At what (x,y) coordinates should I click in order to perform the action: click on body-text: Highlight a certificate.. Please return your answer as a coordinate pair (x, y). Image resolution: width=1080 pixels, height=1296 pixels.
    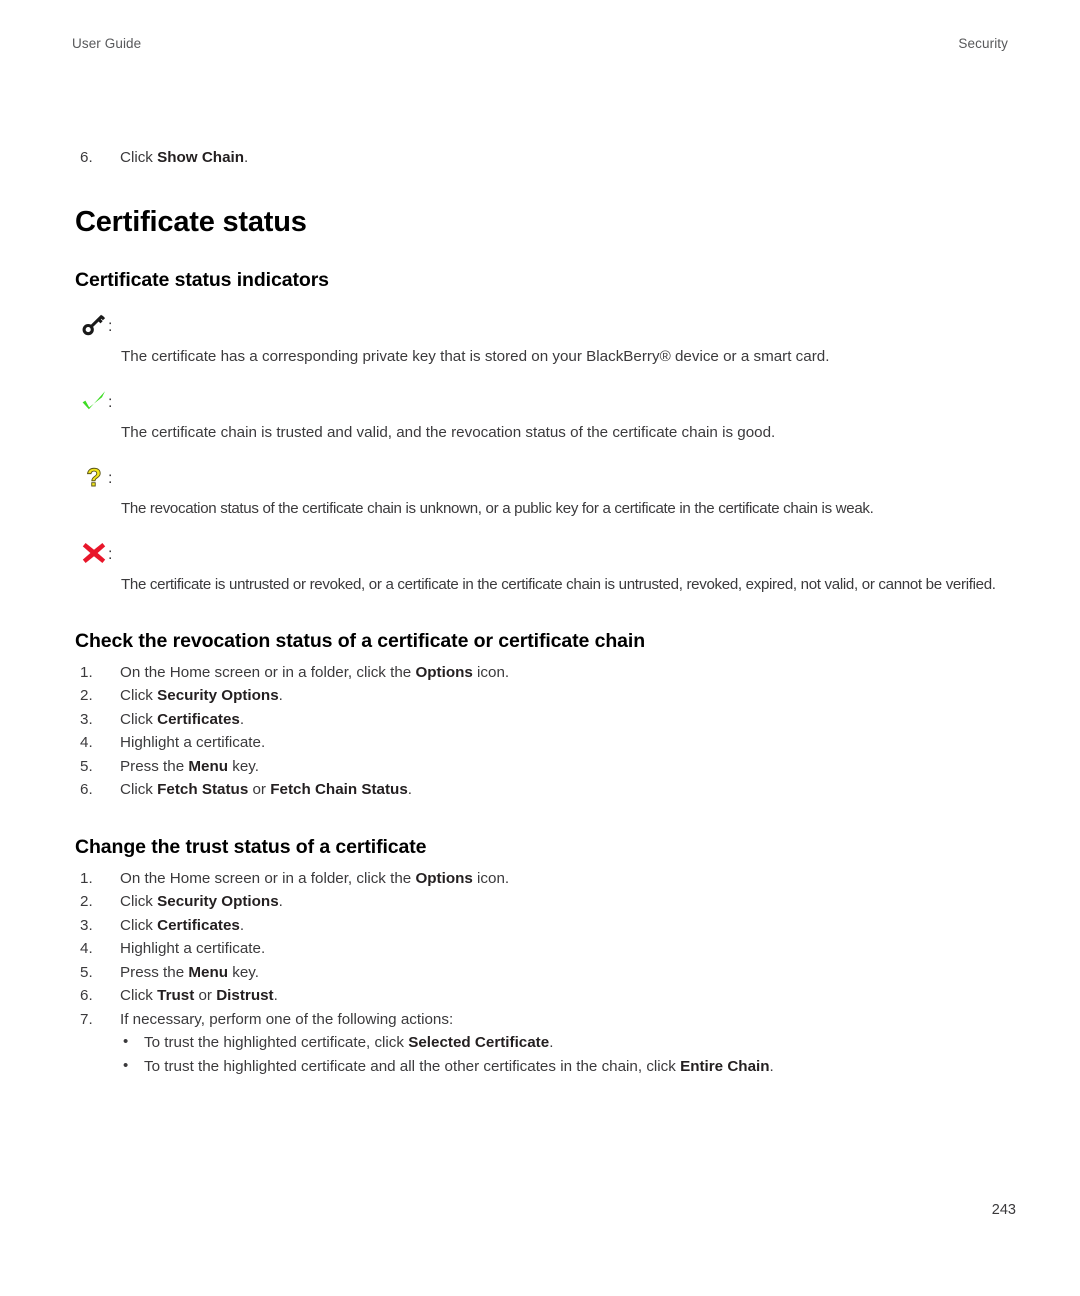
    Looking at the image, I should click on (193, 742).